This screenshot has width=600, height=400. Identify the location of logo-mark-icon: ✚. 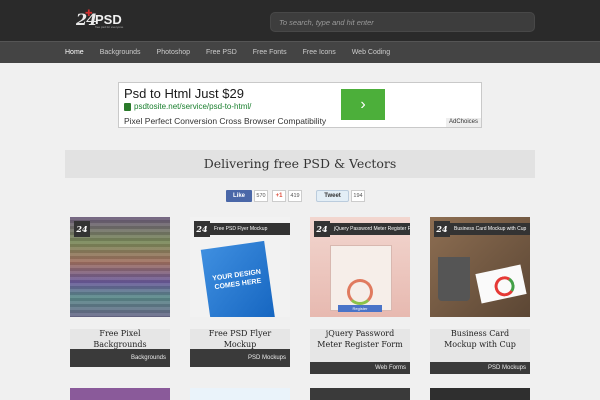
(89, 13).